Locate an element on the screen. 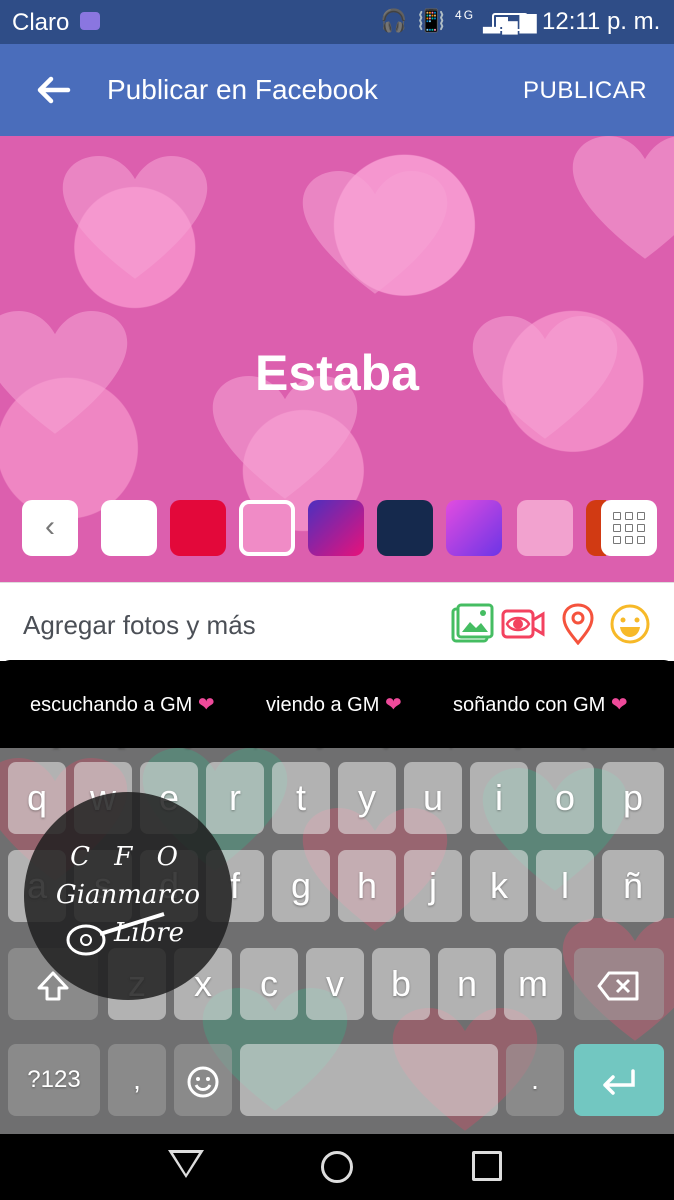 The width and height of the screenshot is (674, 1200). key-i: i8 is located at coordinates (499, 791).